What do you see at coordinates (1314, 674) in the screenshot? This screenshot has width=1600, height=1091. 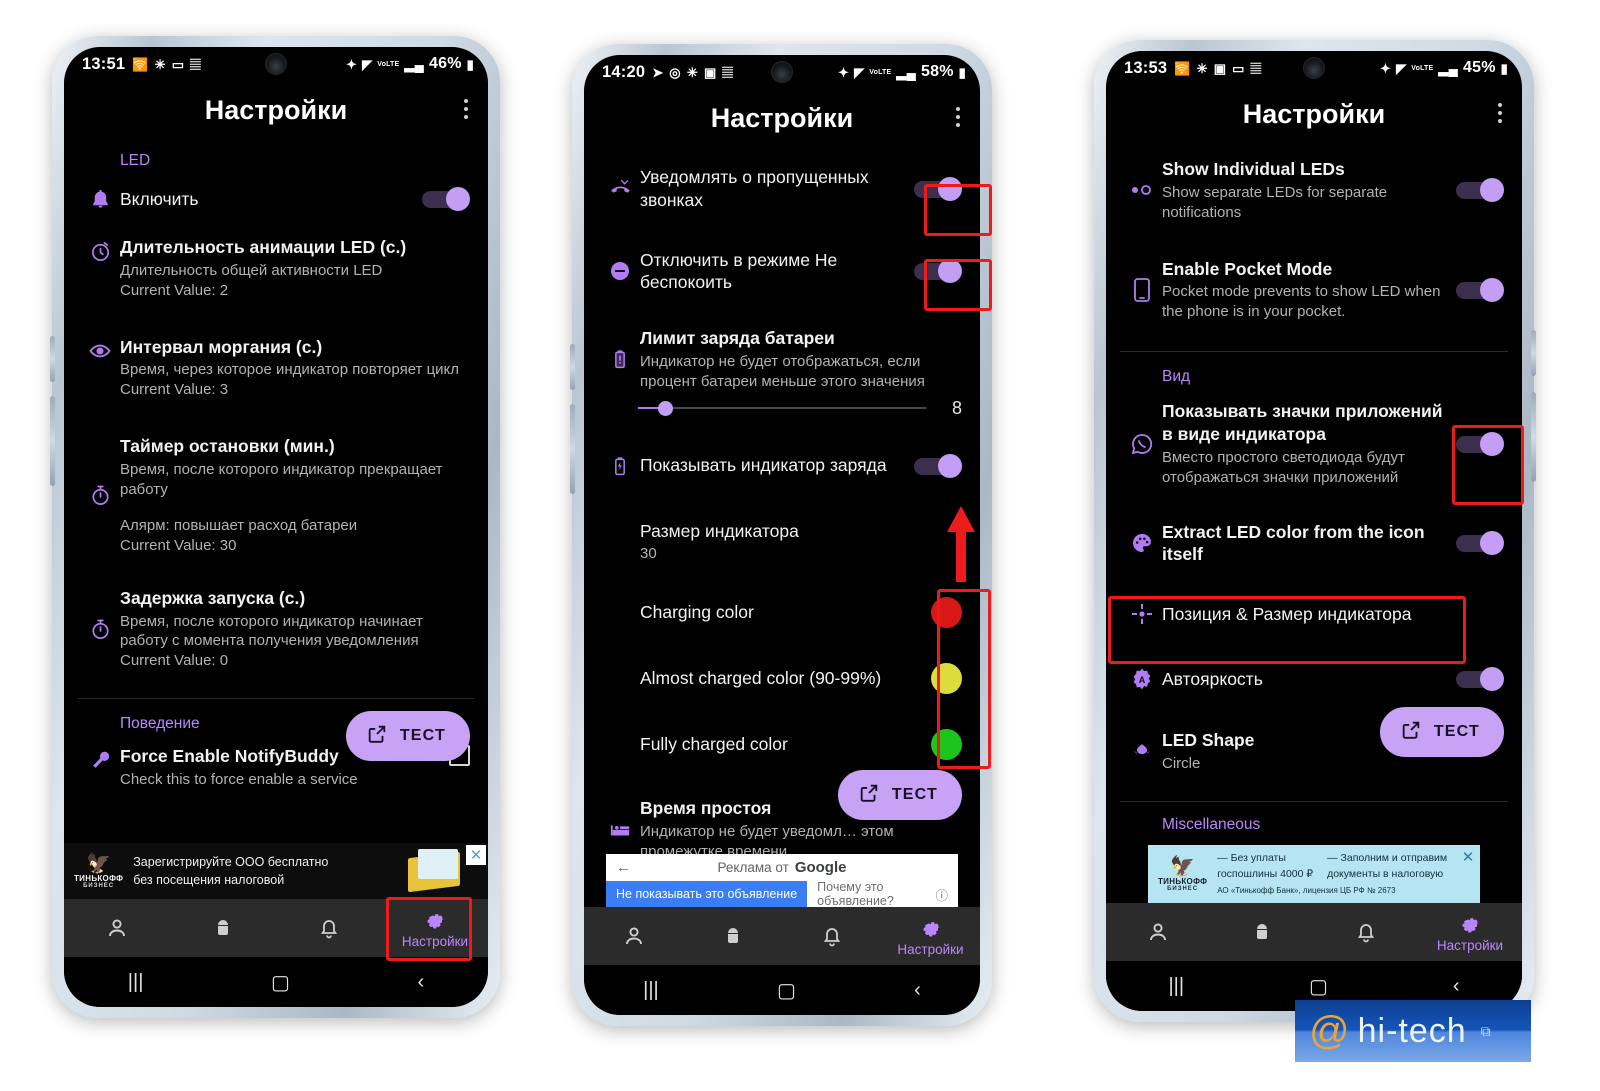 I see `row-auto-brightness: A Автояркость` at bounding box center [1314, 674].